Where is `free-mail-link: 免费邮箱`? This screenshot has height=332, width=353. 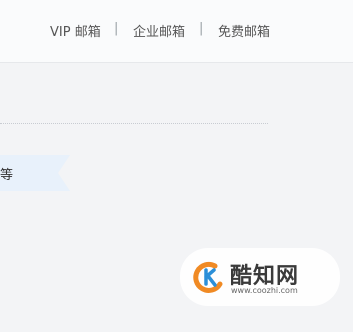 free-mail-link: 免费邮箱 is located at coordinates (244, 30).